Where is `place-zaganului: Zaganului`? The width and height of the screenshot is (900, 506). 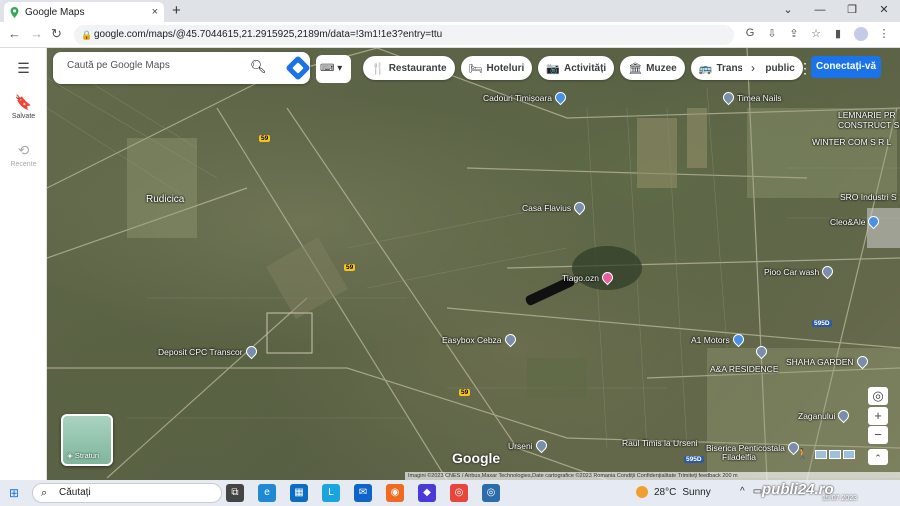
place-zaganului: Zaganului is located at coordinates (825, 415).